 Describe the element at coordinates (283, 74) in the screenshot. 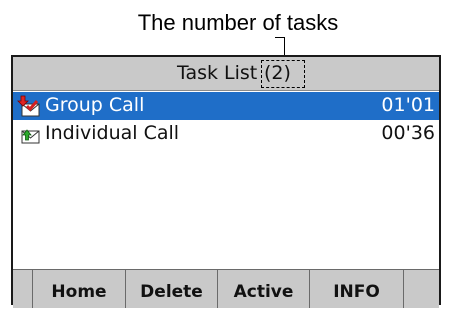

I see `task-count-highlight-box` at that location.